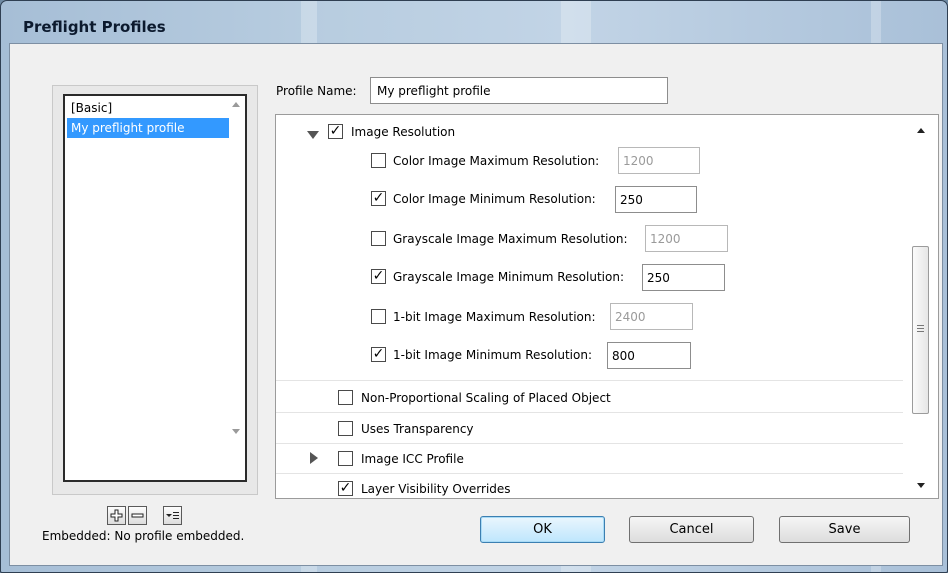  What do you see at coordinates (403, 132) in the screenshot?
I see `image-resolution-label: Image Resolution` at bounding box center [403, 132].